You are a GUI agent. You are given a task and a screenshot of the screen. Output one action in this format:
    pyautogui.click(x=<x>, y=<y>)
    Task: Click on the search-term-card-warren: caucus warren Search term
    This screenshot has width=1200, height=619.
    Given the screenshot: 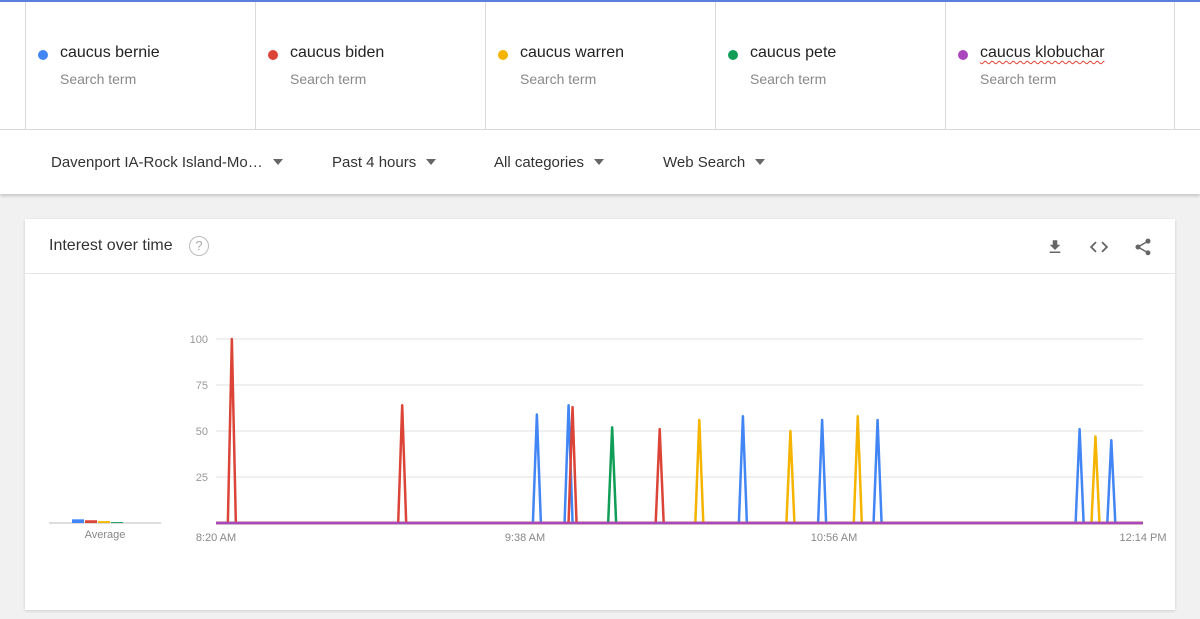 What is the action you would take?
    pyautogui.click(x=600, y=66)
    